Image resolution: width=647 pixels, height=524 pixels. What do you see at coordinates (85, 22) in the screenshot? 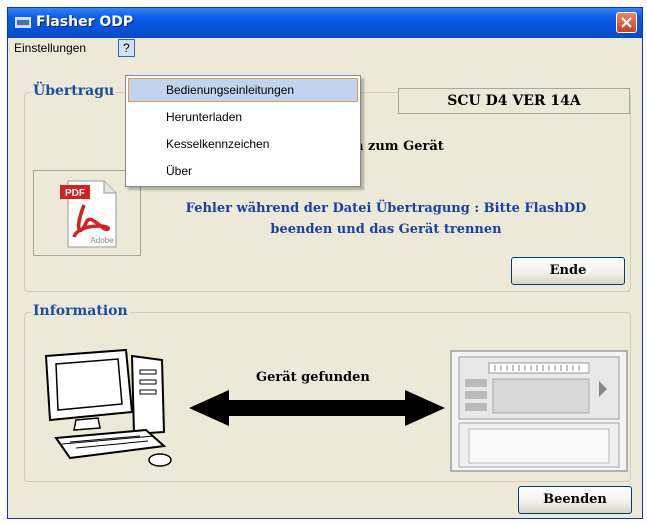
I see `window-title: Flasher ODP` at bounding box center [85, 22].